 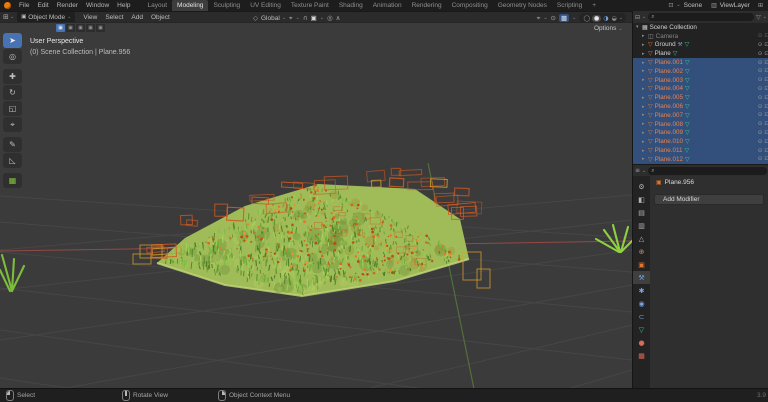 What do you see at coordinates (637, 17) in the screenshot?
I see `outliner-display-mode-icon: ⊟` at bounding box center [637, 17].